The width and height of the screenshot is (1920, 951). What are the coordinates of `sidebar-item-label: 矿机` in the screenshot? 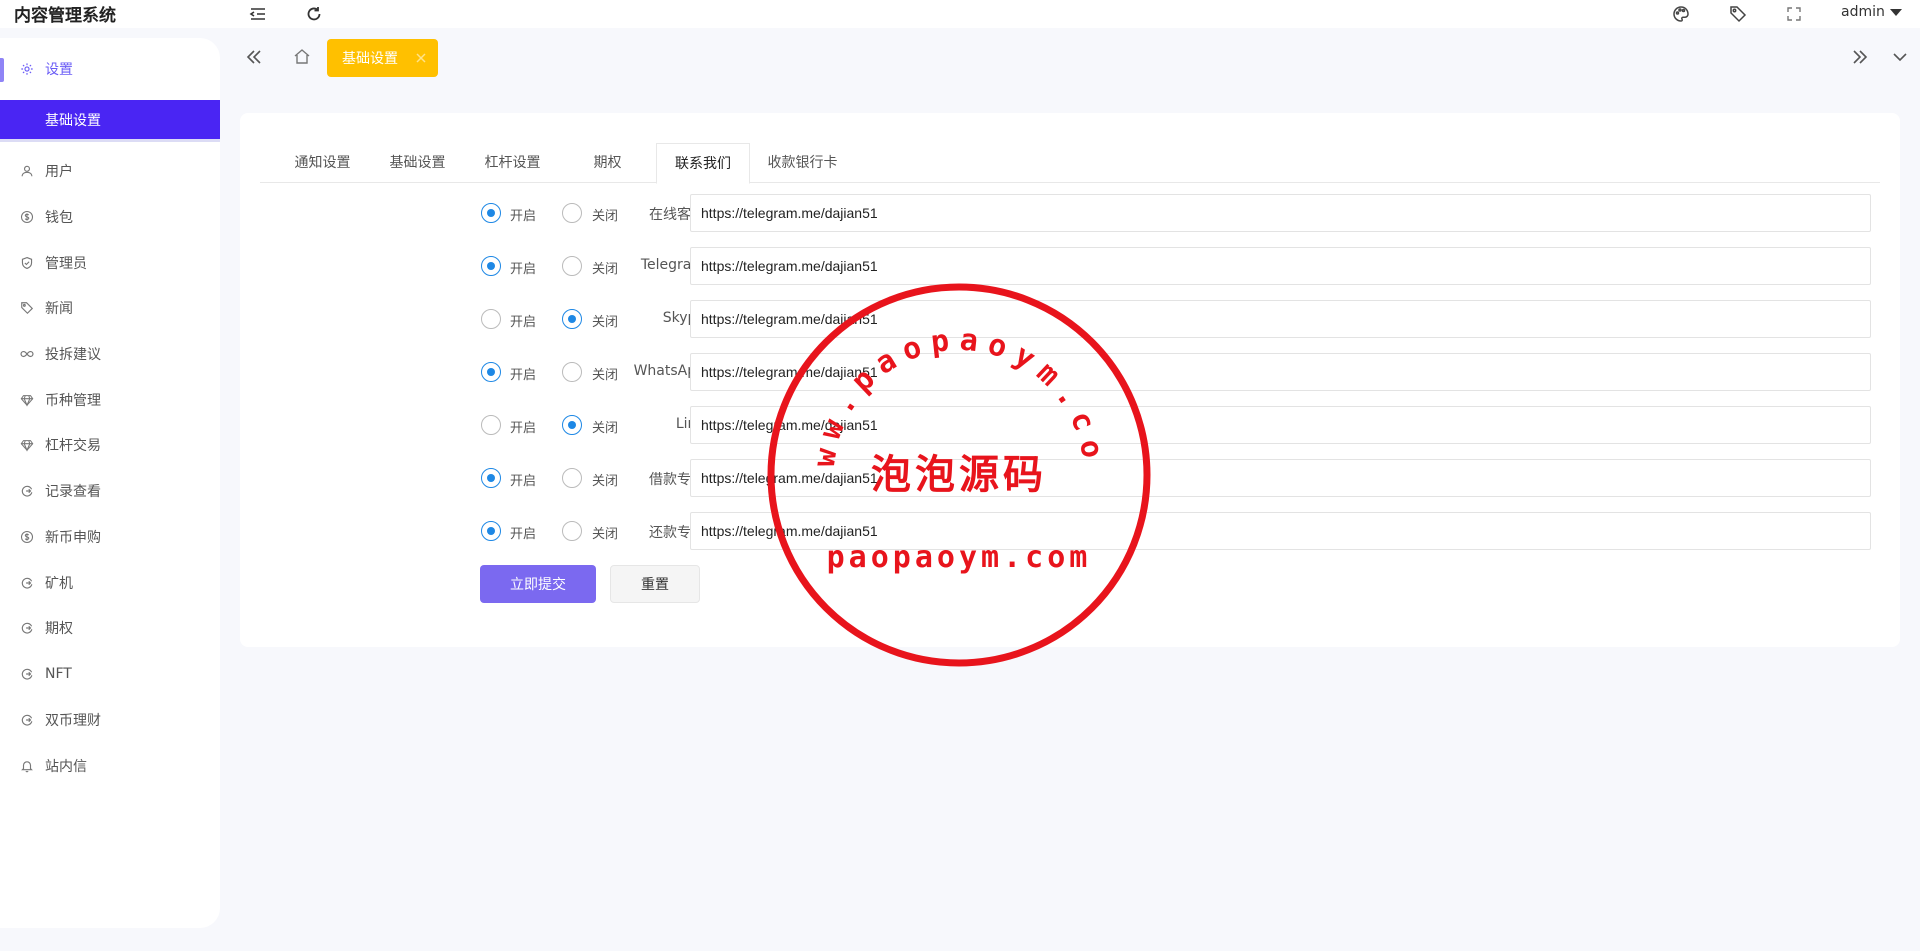 It's located at (59, 584).